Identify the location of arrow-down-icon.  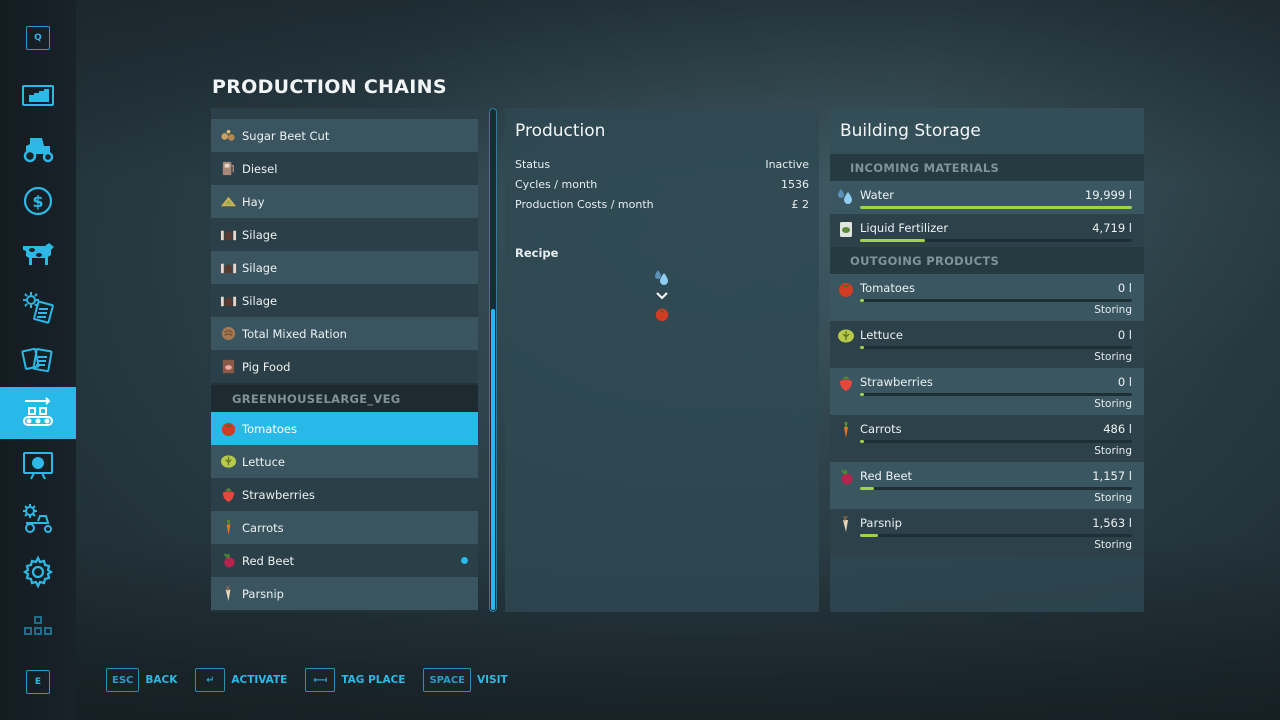
(662, 296).